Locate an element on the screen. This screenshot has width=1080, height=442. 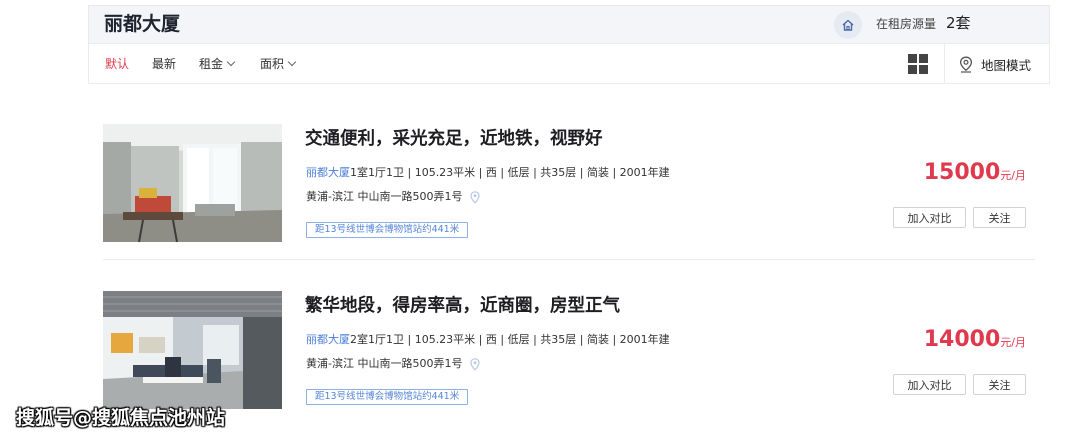
sort-rent-label: 租金 is located at coordinates (211, 64).